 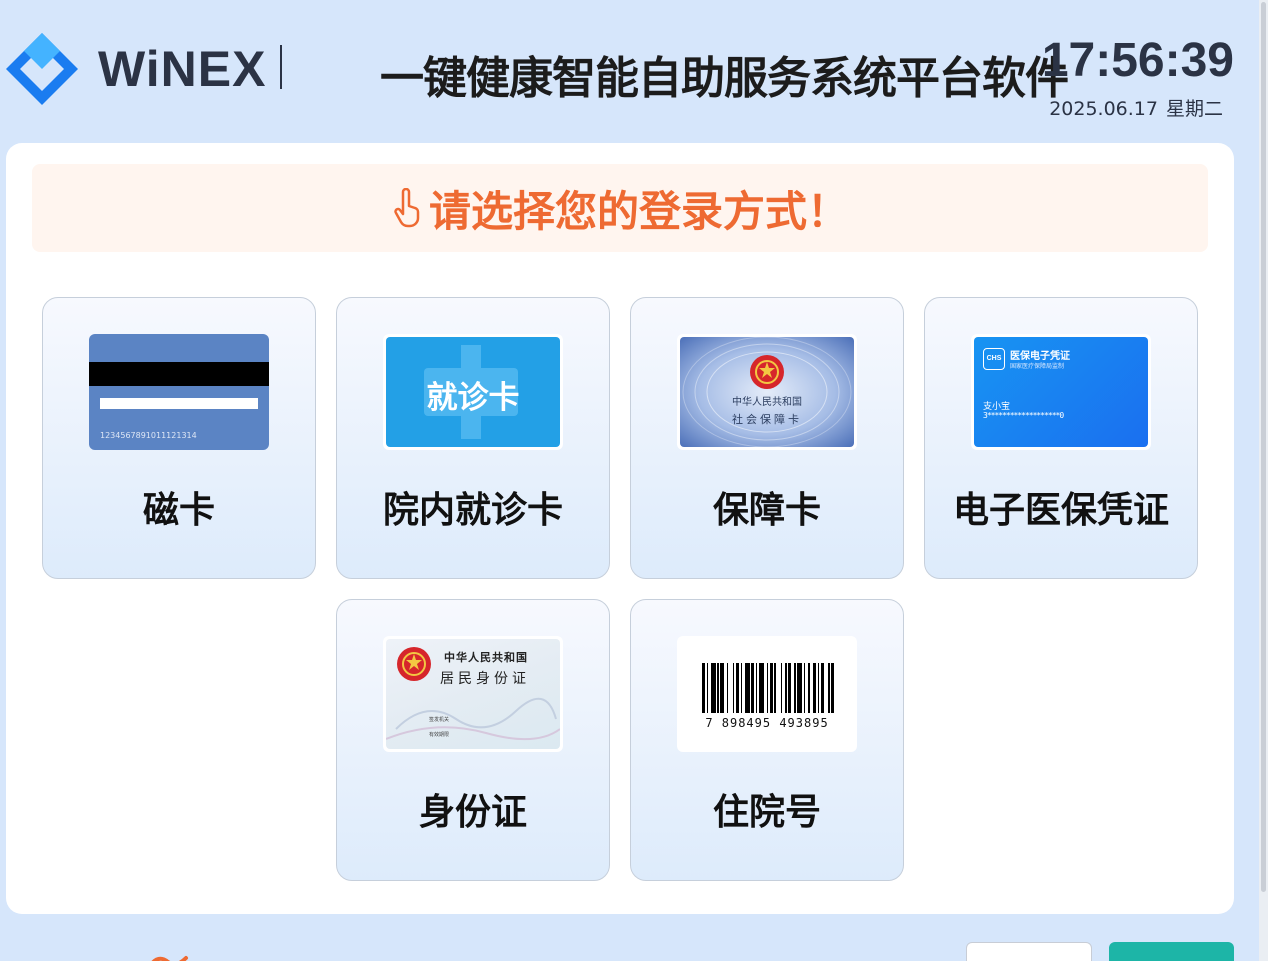 What do you see at coordinates (1037, 366) in the screenshot?
I see `e-voucher-sub: 国家医疗保障局监制` at bounding box center [1037, 366].